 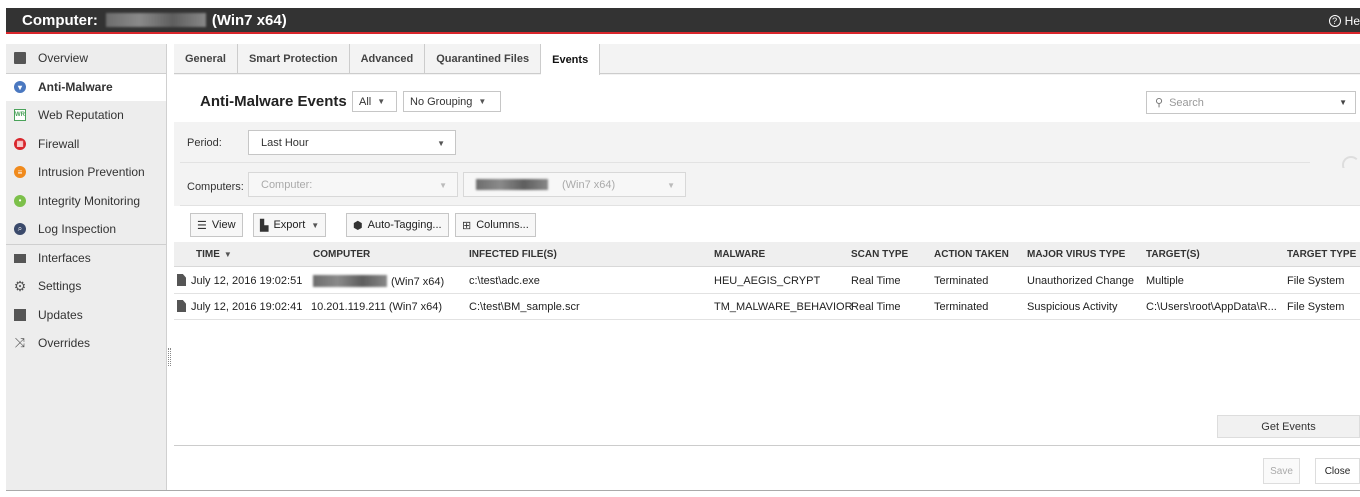 I want to click on computer-select-dropdown: (Win7 x64) ▼, so click(x=574, y=184).